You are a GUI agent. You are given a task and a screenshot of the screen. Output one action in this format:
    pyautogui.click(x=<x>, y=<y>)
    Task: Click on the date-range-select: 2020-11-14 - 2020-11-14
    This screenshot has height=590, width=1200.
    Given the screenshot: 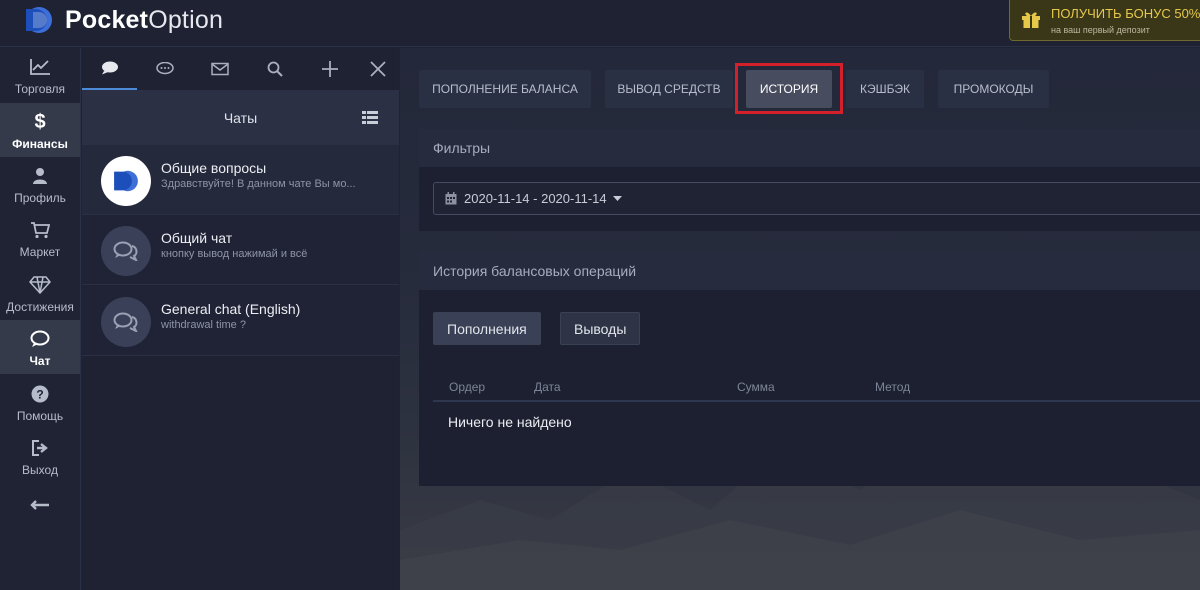 What is the action you would take?
    pyautogui.click(x=816, y=198)
    